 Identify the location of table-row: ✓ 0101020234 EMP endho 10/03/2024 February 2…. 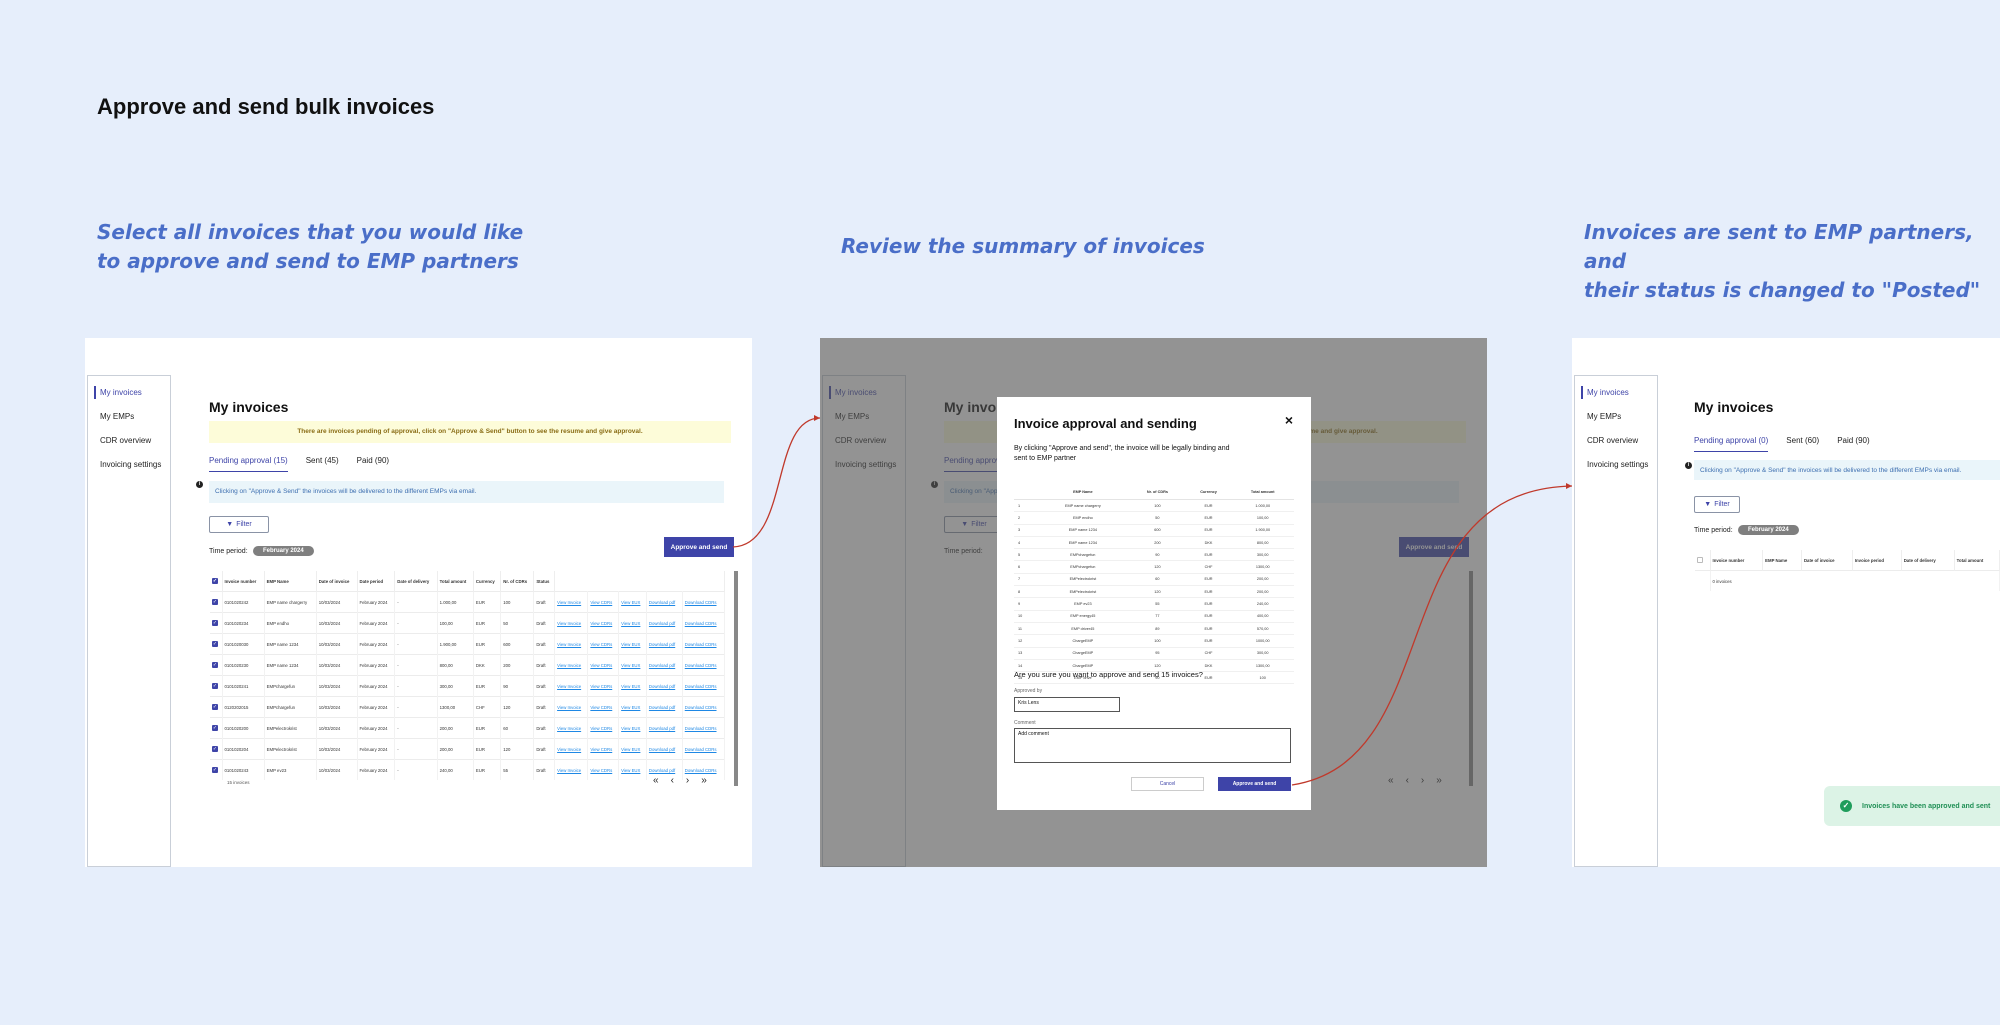
(468, 623).